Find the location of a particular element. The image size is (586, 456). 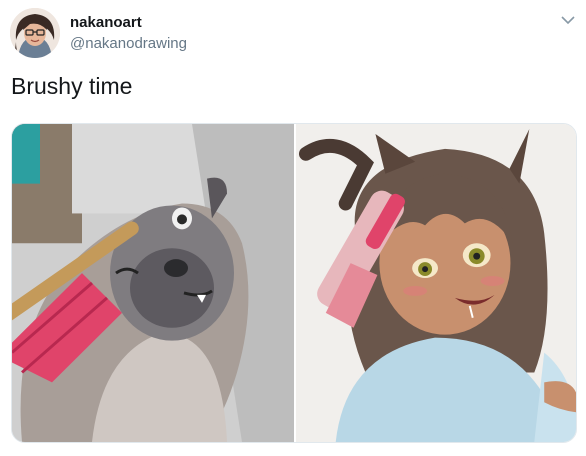

avatar-drawing-icon is located at coordinates (35, 33).